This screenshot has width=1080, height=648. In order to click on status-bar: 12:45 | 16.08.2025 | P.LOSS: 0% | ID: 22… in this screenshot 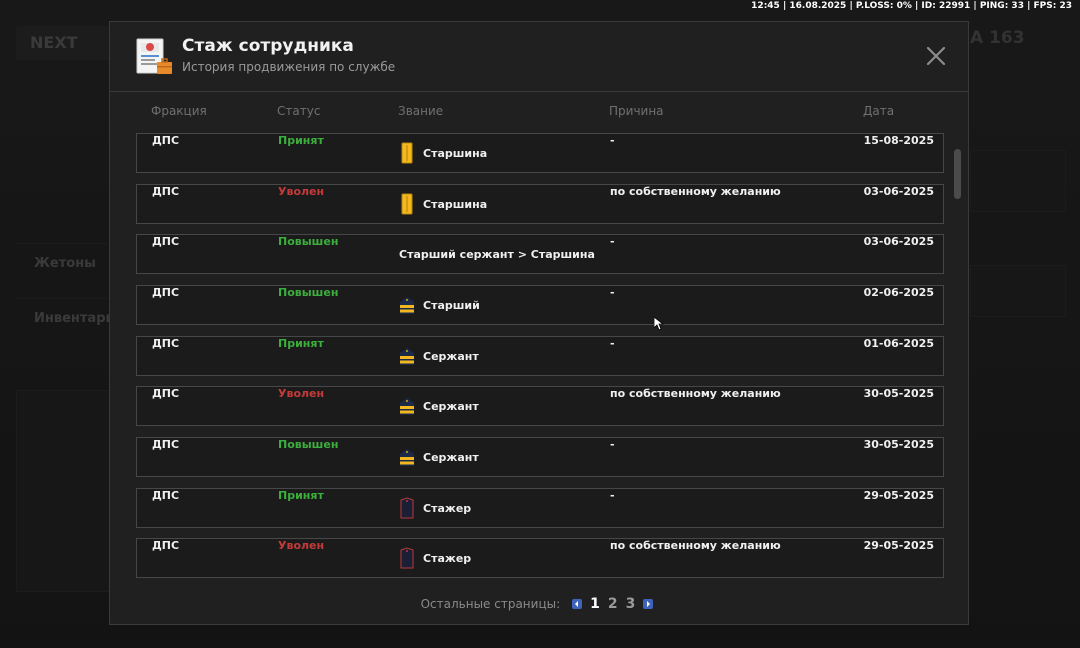, I will do `click(911, 6)`.